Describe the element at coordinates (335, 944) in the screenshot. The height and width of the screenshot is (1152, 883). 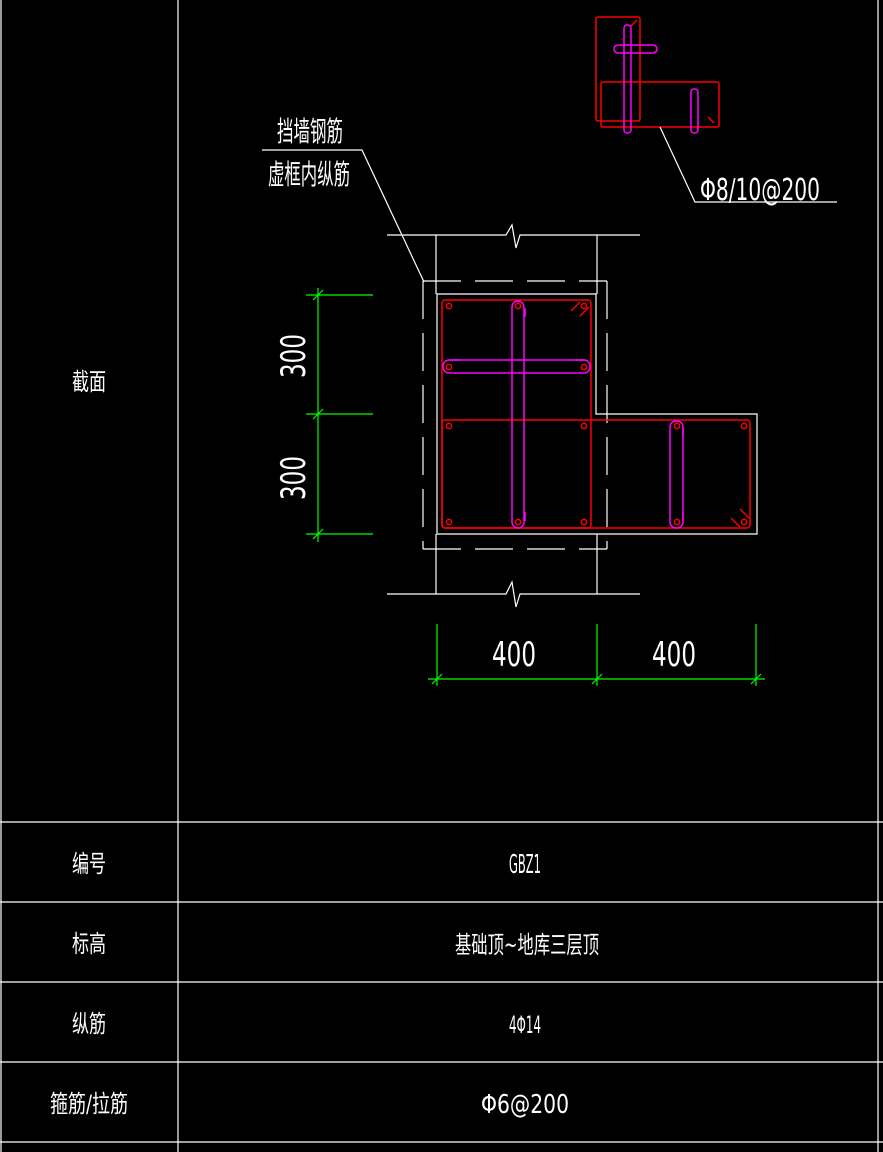
I see `table-row: 标高 基础顶~地库三层顶` at that location.